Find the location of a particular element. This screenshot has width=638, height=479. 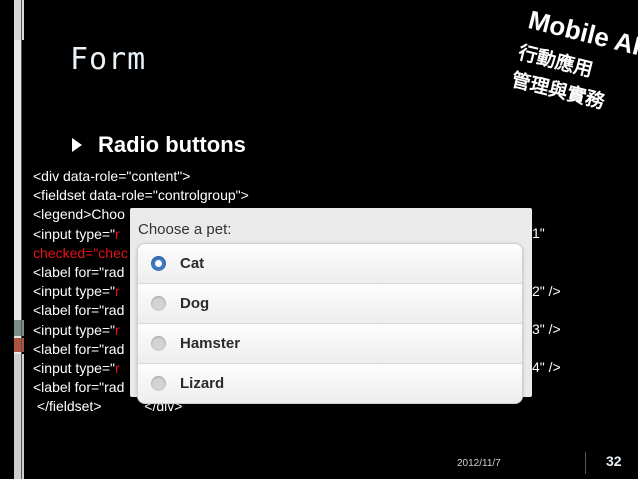

code-text: <fieldset data-role="controlgroup"> is located at coordinates (141, 195).